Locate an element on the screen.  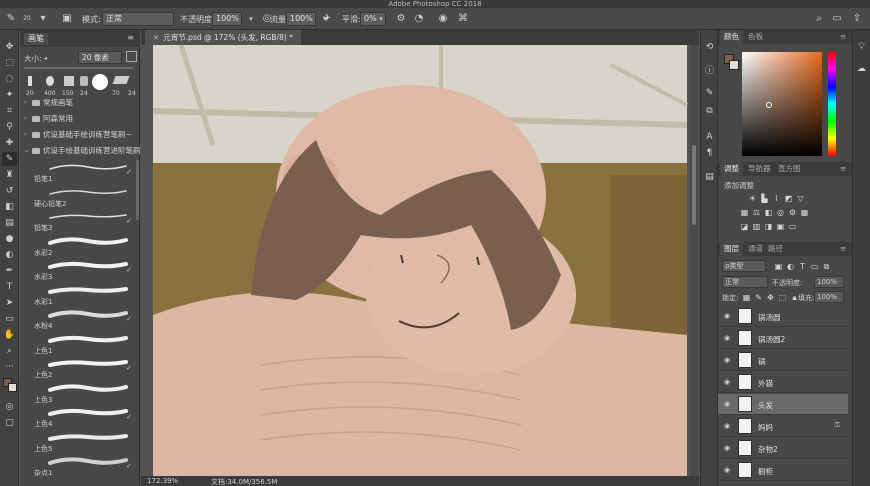
more-tools-icon: ··· is located at coordinates (9, 367).